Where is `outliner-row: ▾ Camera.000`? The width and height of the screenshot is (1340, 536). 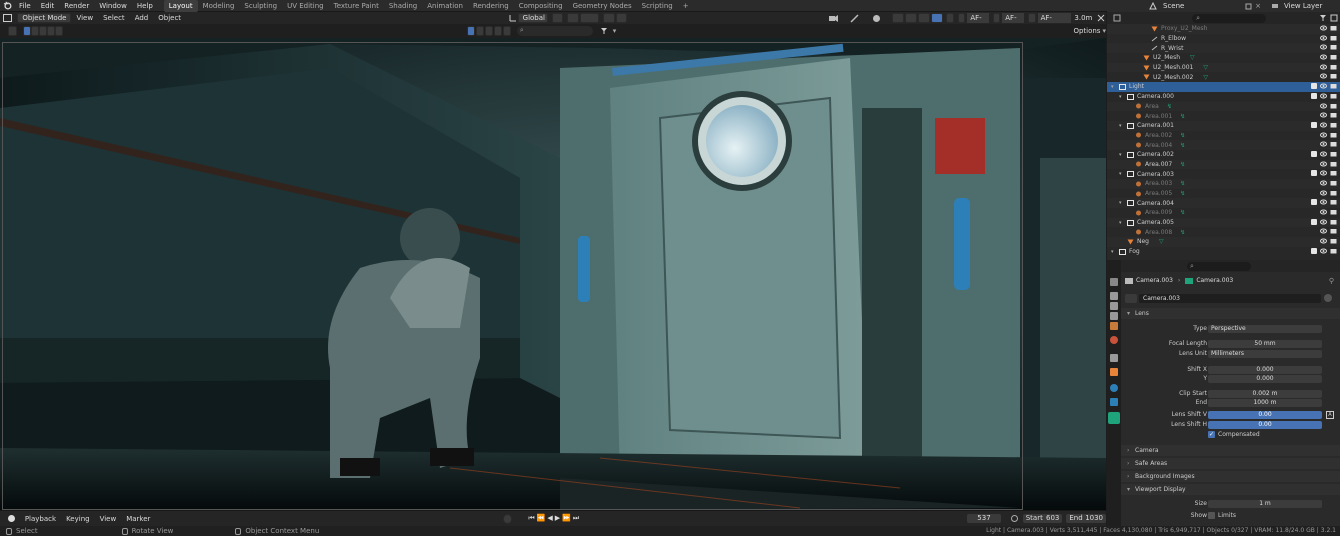
outliner-row: ▾ Camera.000 is located at coordinates (1223, 97).